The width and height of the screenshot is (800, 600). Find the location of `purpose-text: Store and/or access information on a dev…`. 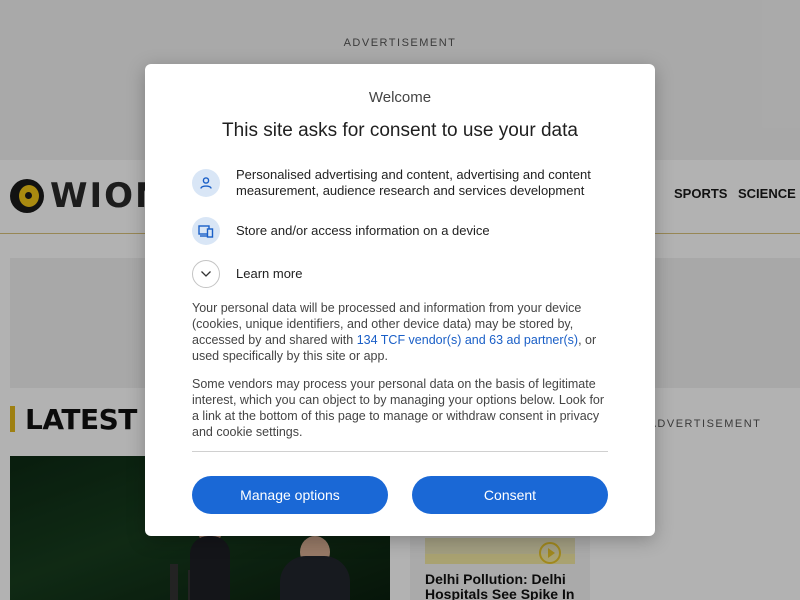

purpose-text: Store and/or access information on a dev… is located at coordinates (363, 230).